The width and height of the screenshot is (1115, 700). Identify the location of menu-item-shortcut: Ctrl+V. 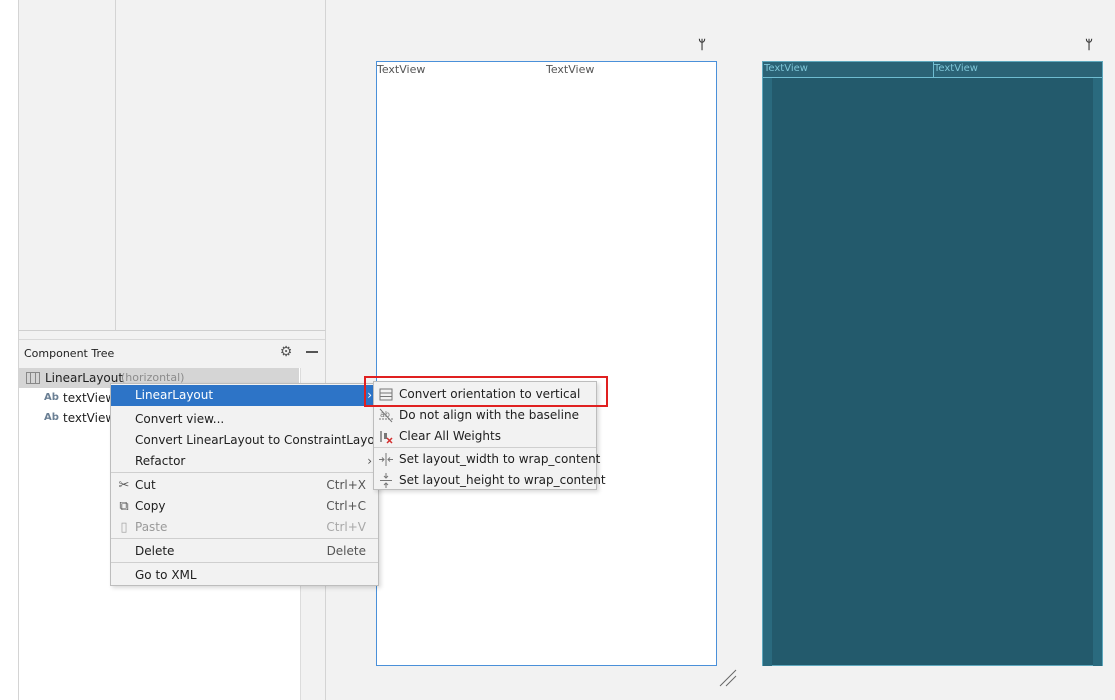
(346, 527).